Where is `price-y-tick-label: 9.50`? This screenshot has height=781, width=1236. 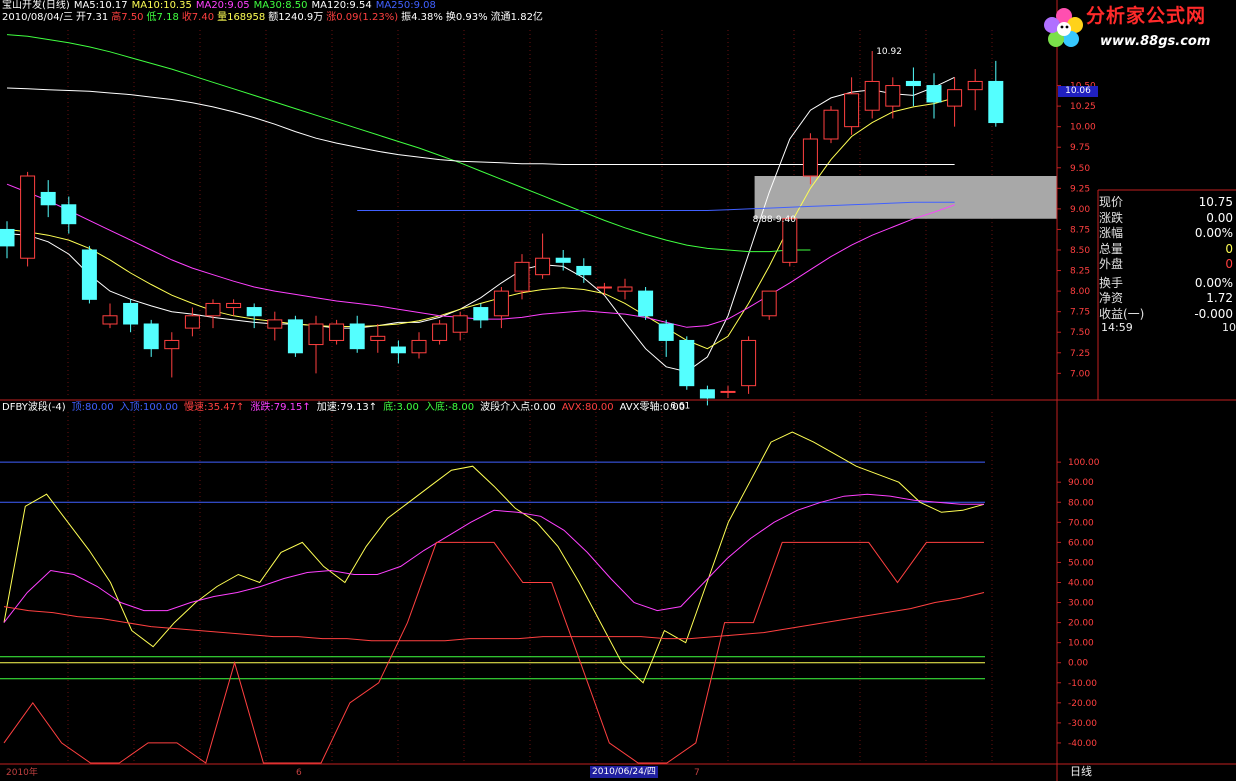
price-y-tick-label: 9.50 is located at coordinates (1080, 169).